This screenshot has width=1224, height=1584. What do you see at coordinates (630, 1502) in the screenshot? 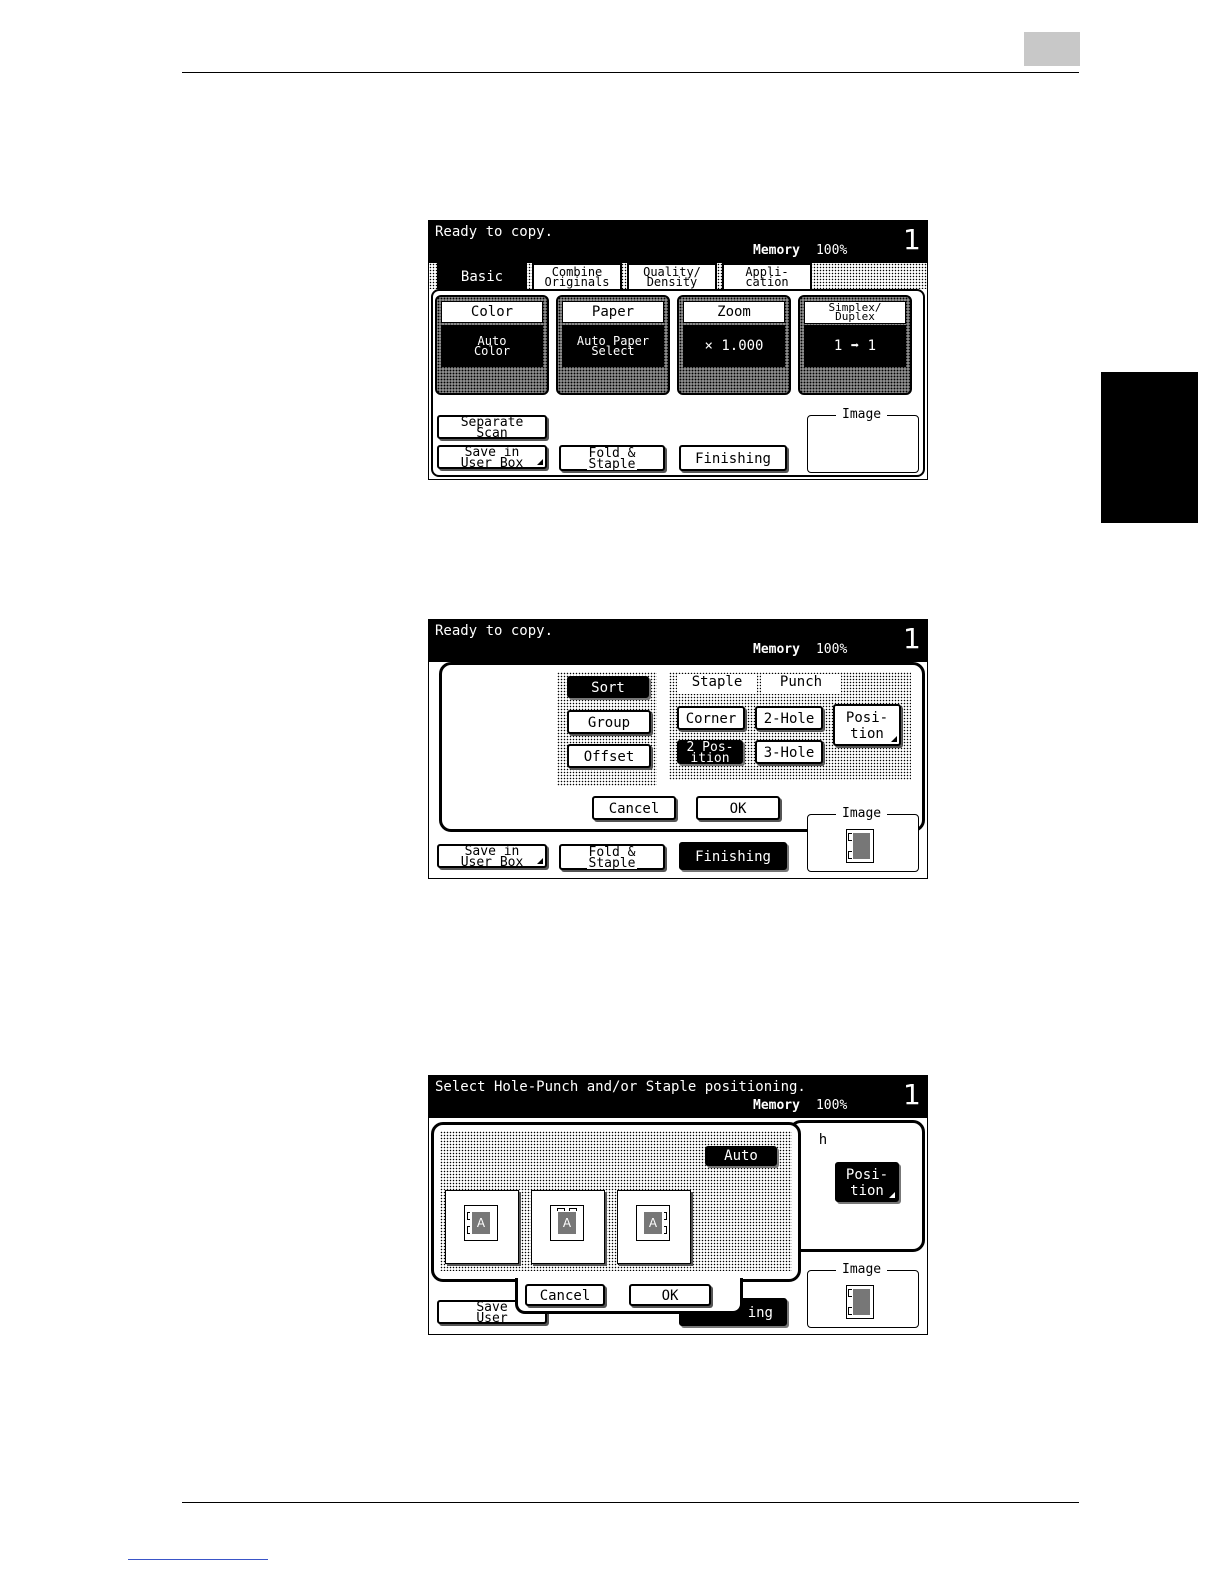
I see `footer-rule` at bounding box center [630, 1502].